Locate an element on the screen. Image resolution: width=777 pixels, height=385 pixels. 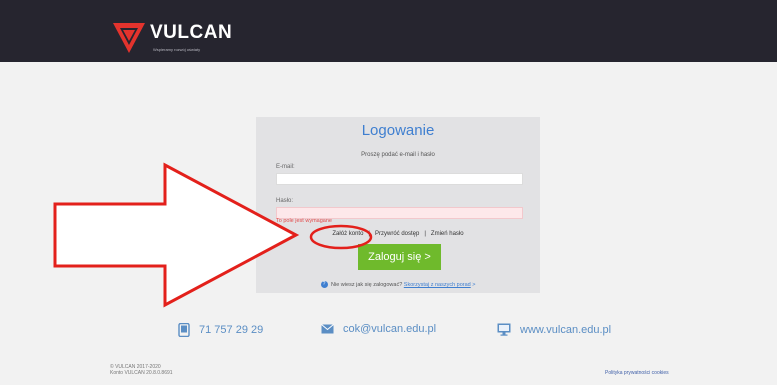
email-label: E-mail: is located at coordinates (285, 167).